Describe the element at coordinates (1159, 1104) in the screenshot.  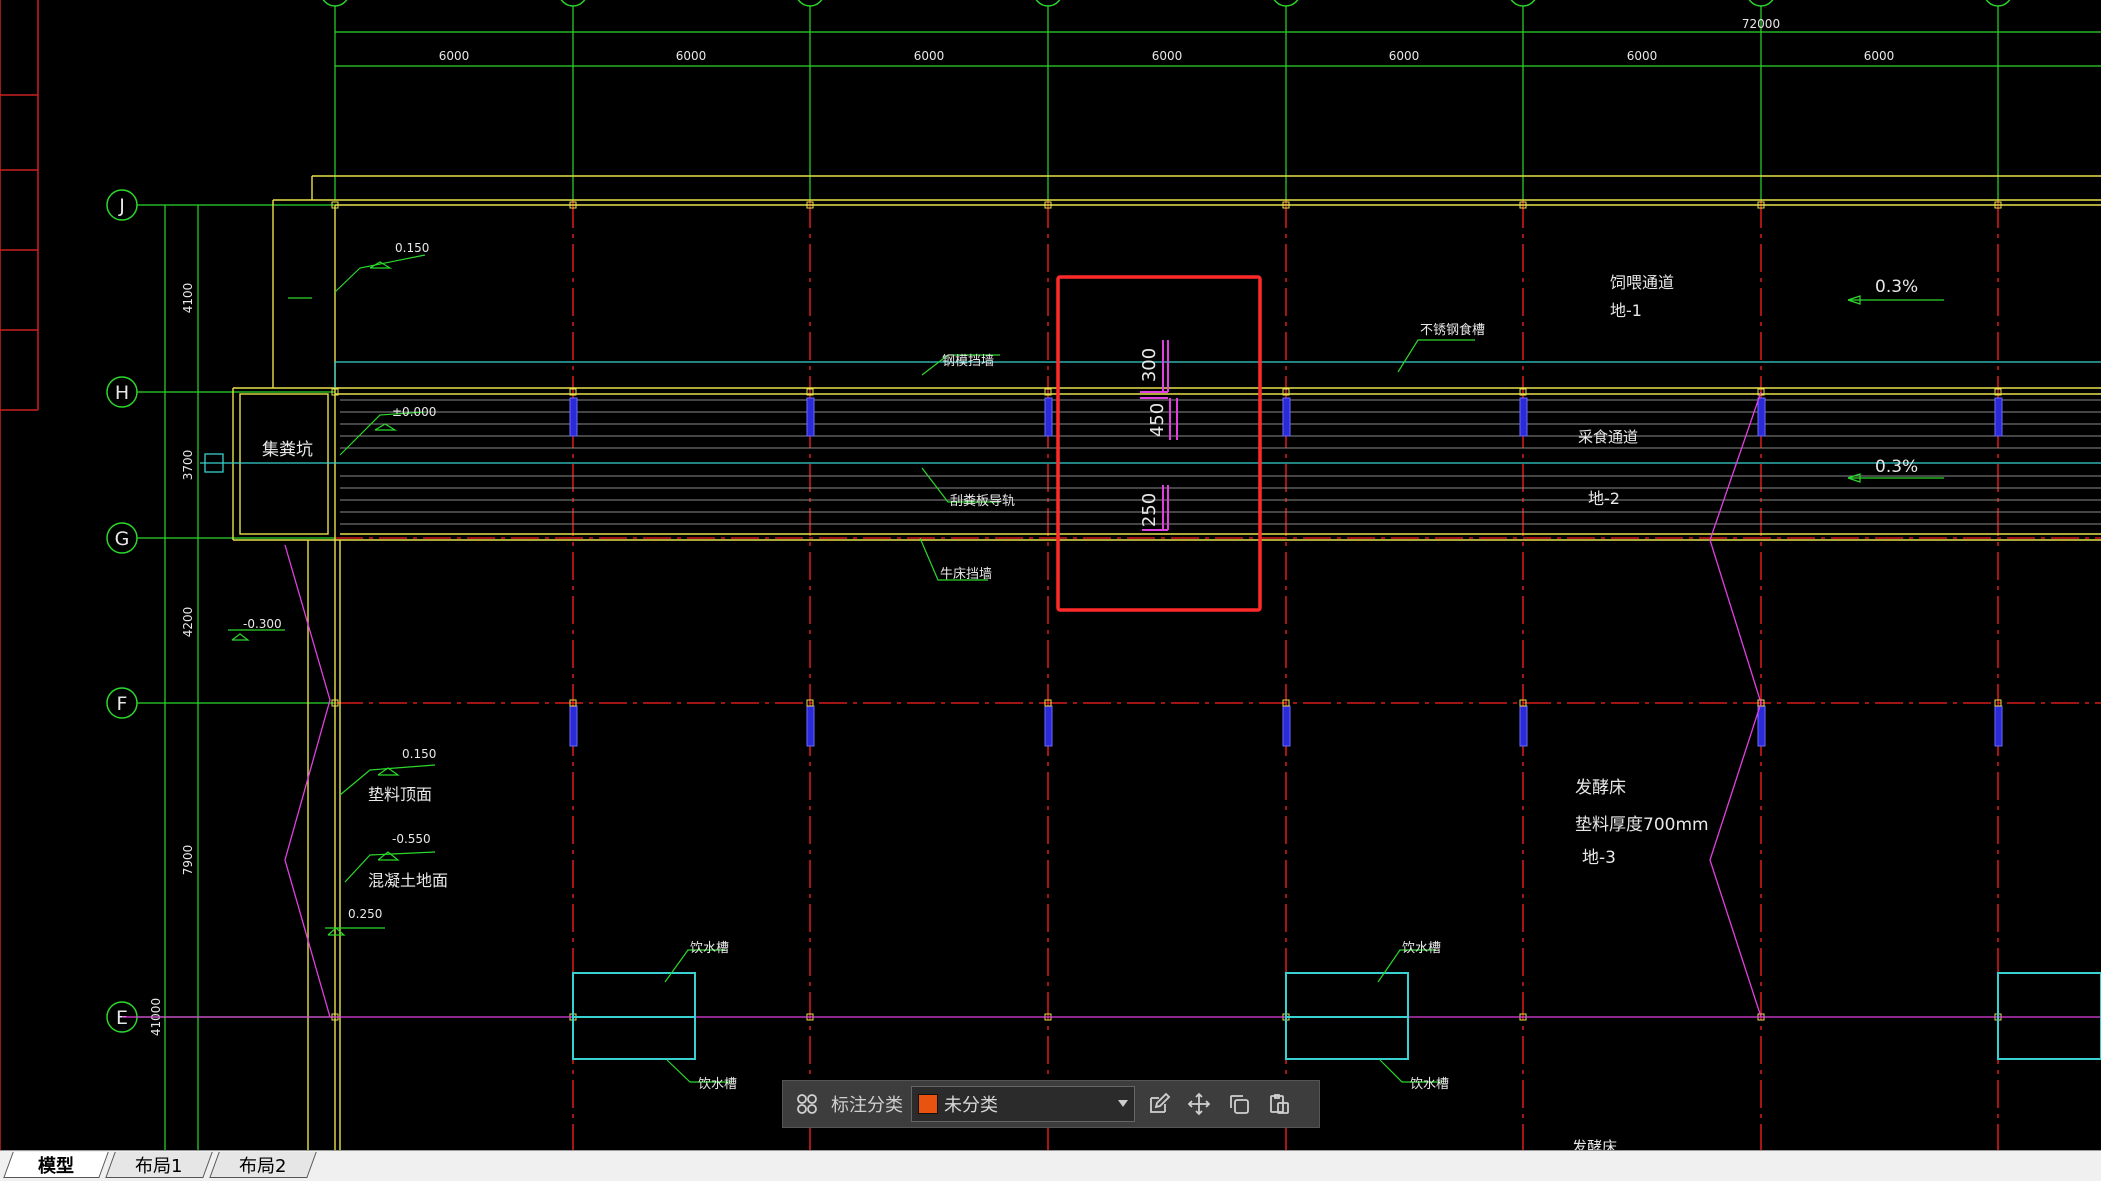
I see `edit-icon` at that location.